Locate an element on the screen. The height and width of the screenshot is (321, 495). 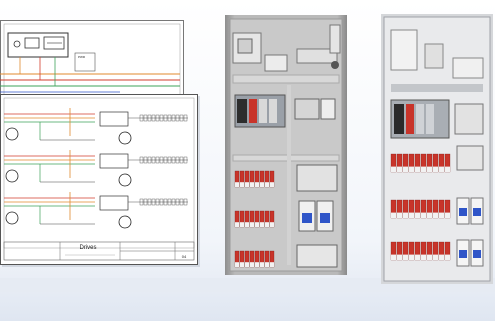
svg-text: PWR is located at coordinates (82, 57).